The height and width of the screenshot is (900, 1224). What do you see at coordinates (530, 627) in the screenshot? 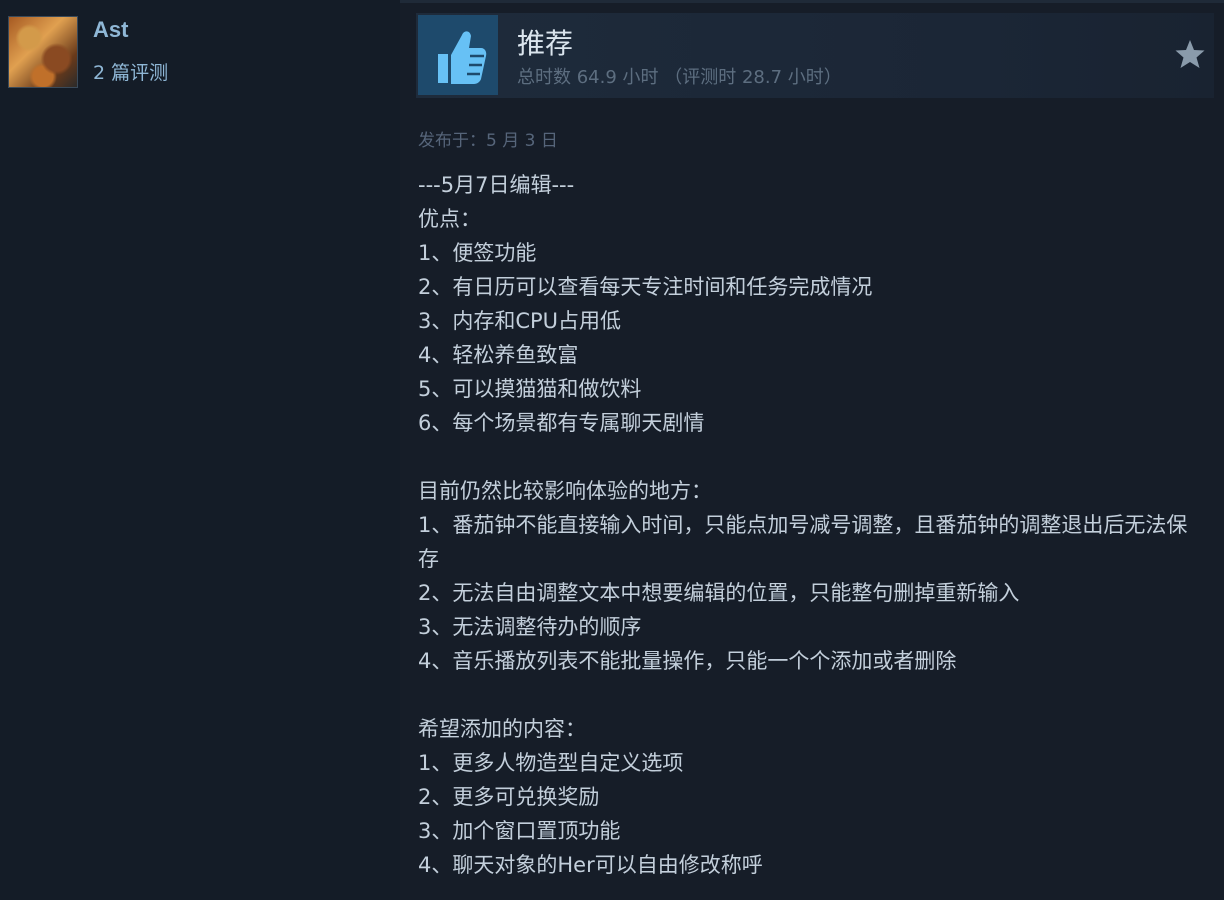
I see `list-item: 3、无法调整待办的顺序` at bounding box center [530, 627].